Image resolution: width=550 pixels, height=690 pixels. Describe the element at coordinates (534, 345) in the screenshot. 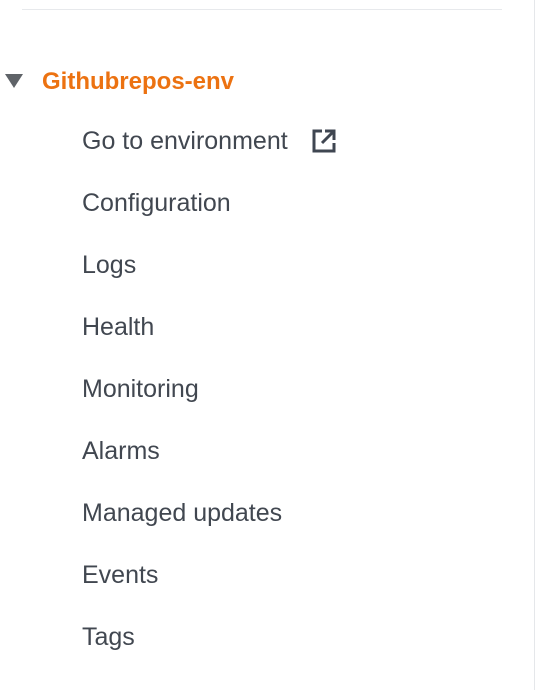

I see `panel-divider` at that location.